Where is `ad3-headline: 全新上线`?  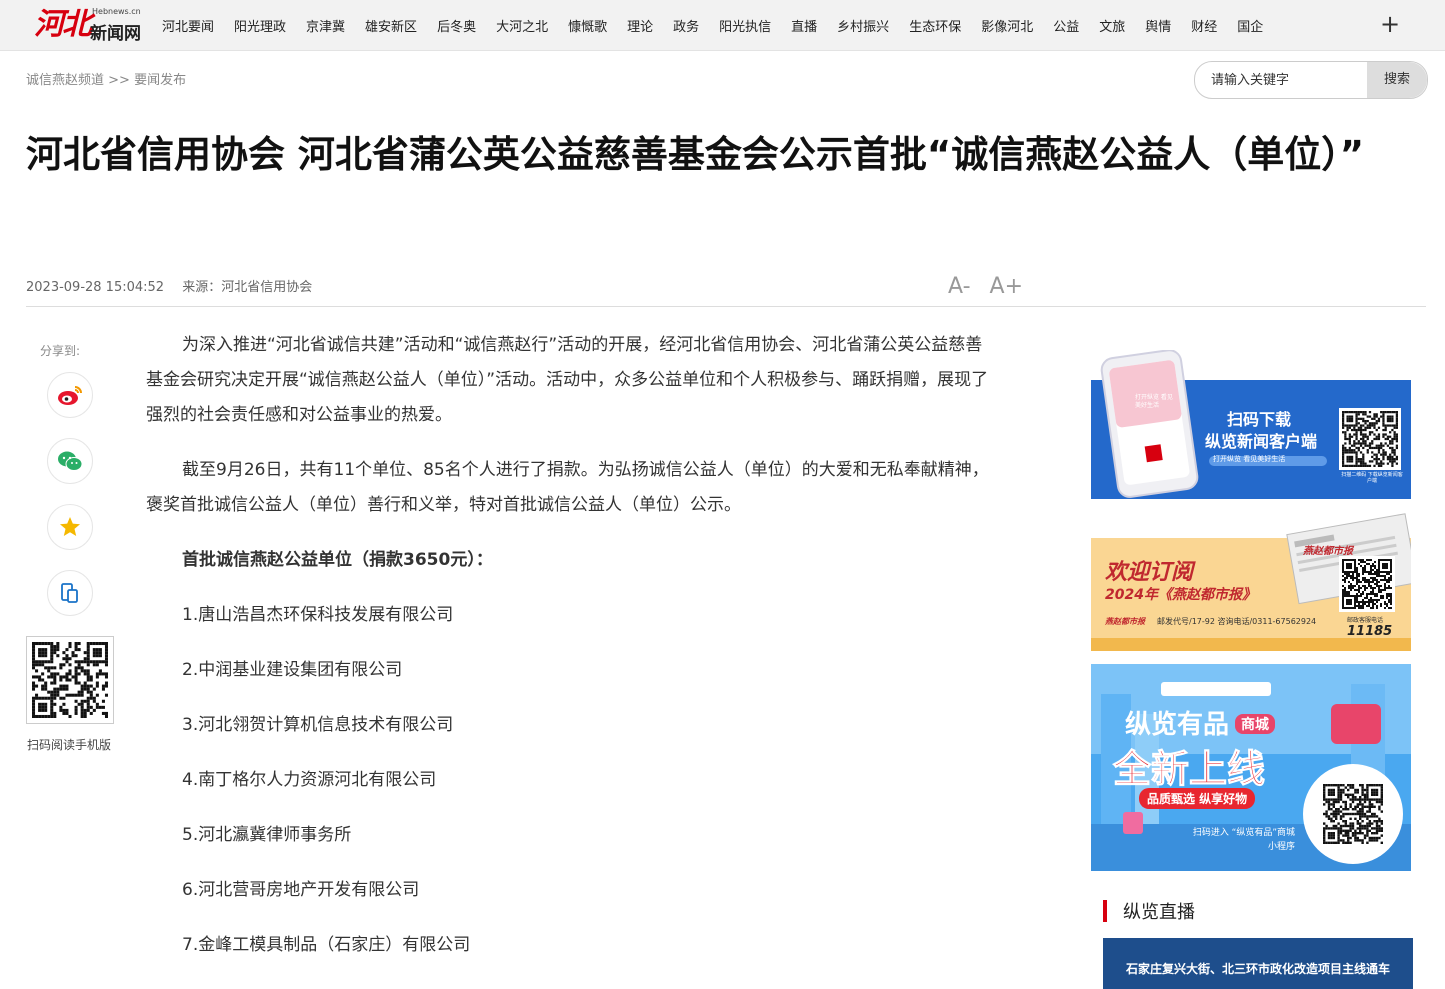
ad3-headline: 全新上线 is located at coordinates (1189, 769).